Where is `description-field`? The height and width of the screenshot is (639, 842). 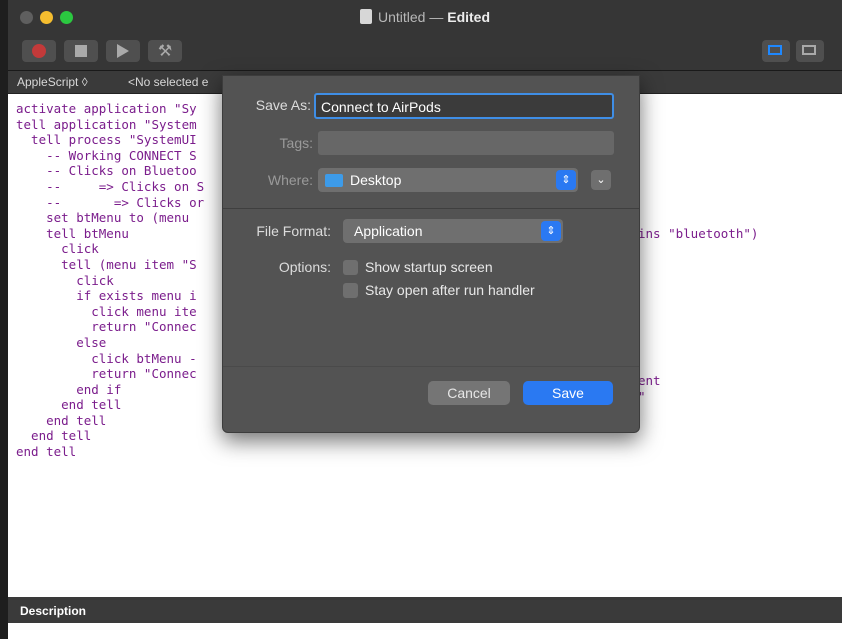 description-field is located at coordinates (425, 631).